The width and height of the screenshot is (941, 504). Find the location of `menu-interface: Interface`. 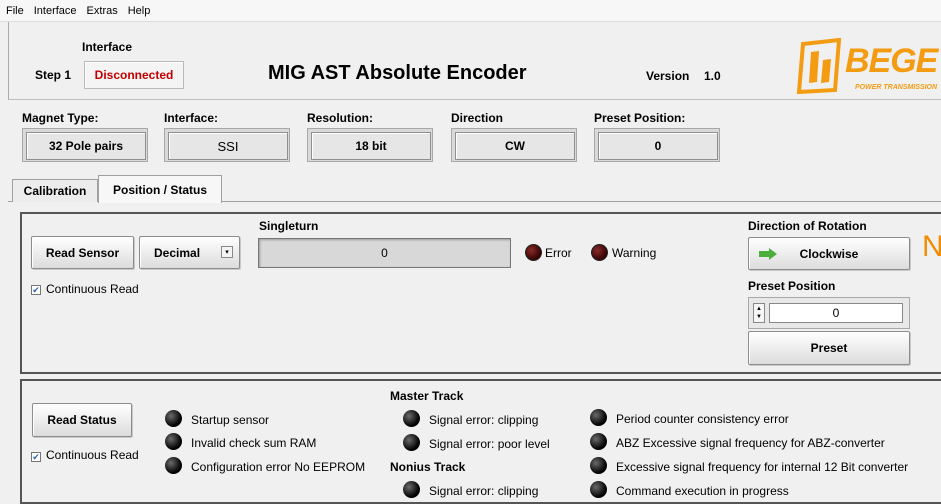

menu-interface: Interface is located at coordinates (55, 11).